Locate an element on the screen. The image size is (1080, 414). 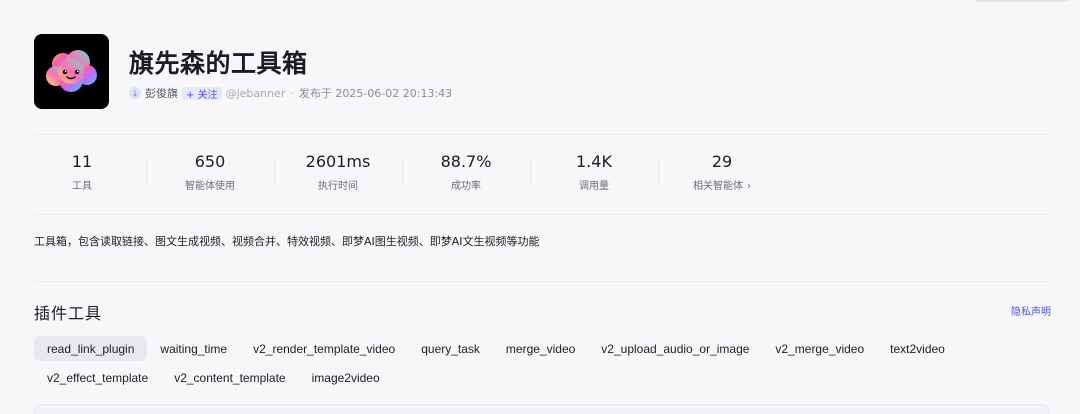
tool-tab: v2_content_template is located at coordinates (229, 377).